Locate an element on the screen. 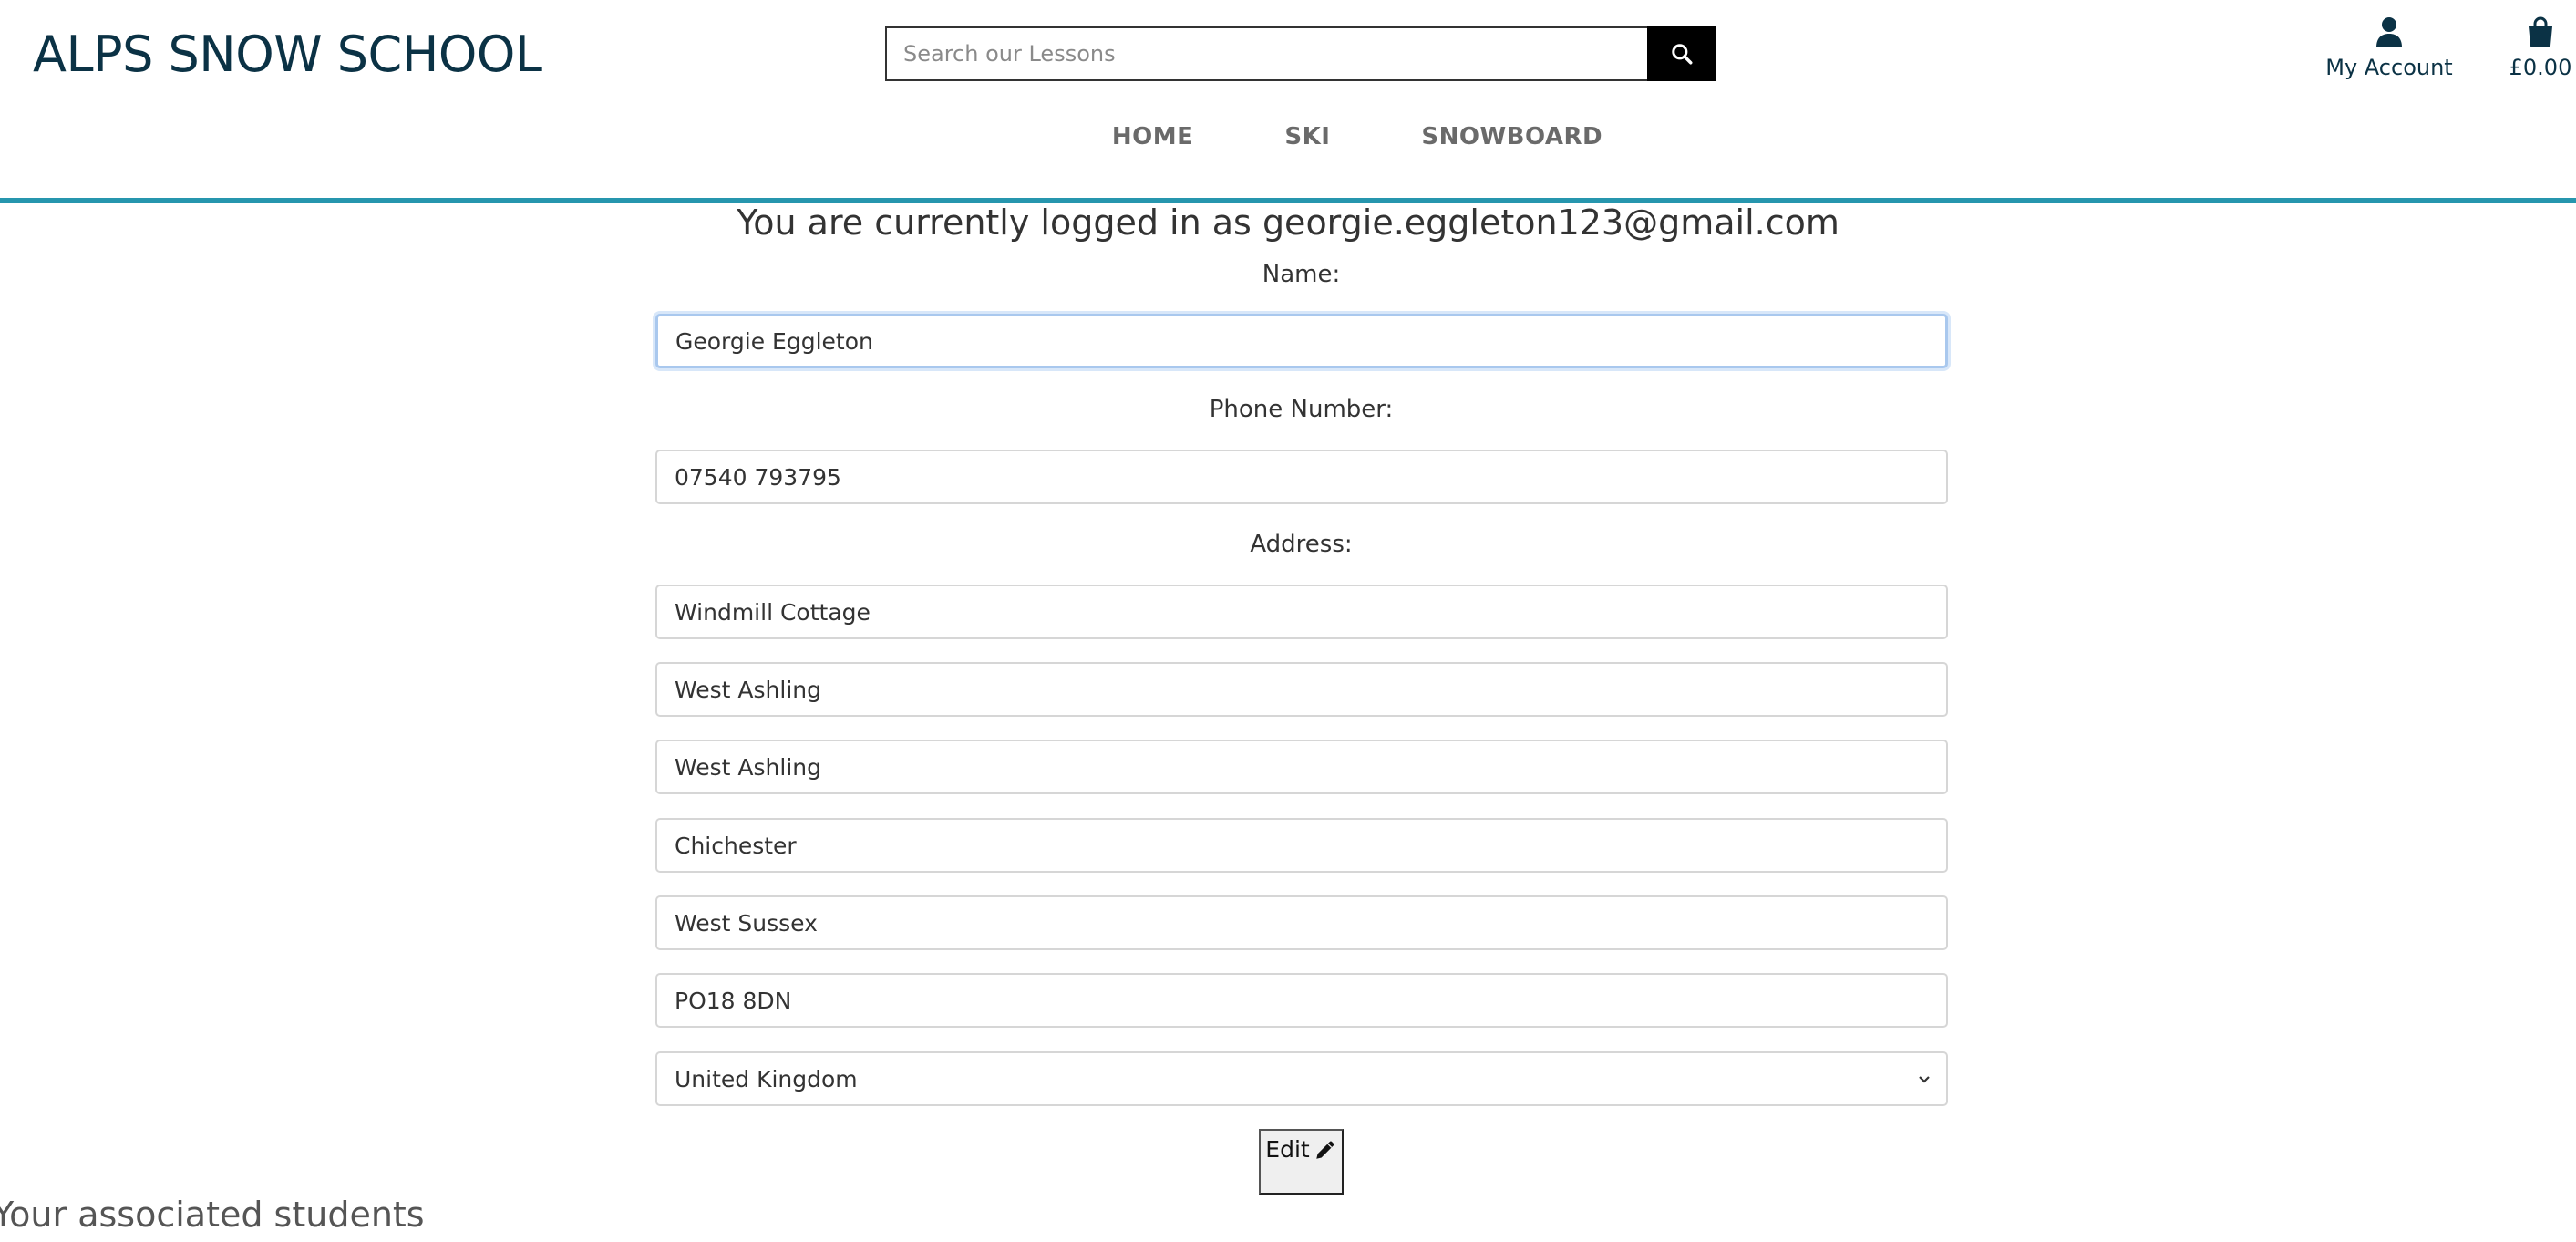 This screenshot has width=2576, height=1242. phone-label: Phone Number: is located at coordinates (1301, 409).